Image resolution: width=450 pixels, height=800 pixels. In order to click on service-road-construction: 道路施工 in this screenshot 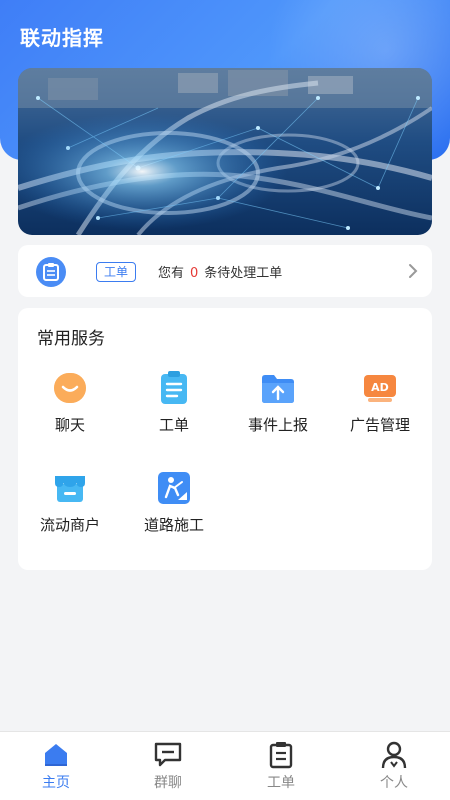, I will do `click(174, 502)`.